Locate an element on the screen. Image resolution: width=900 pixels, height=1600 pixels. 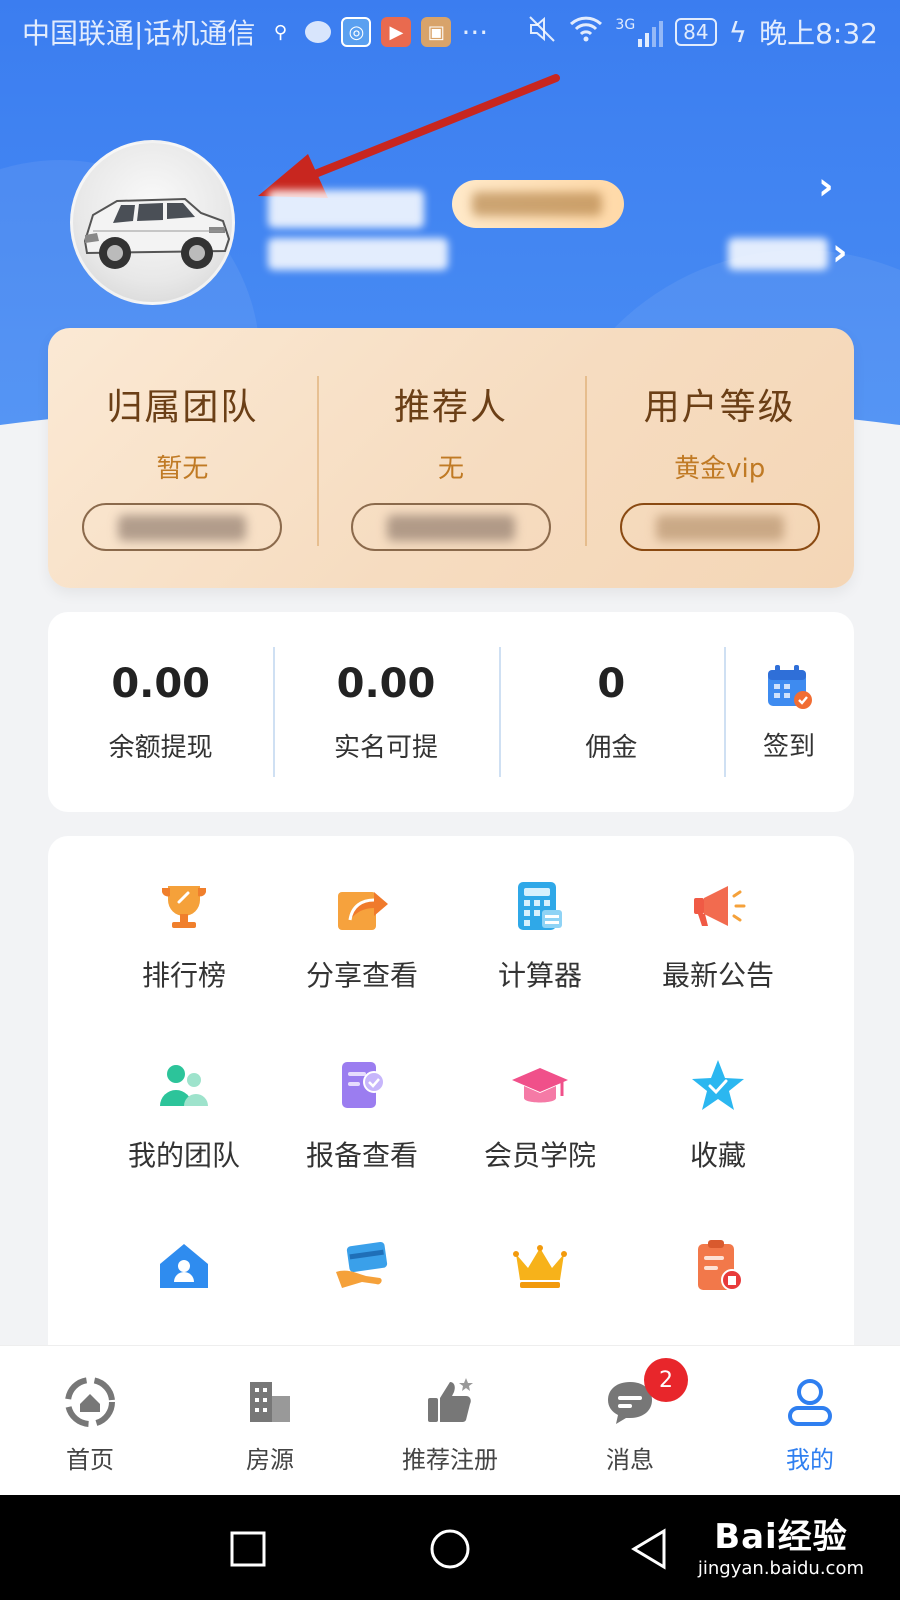
chat-icon is located at coordinates (318, 32).